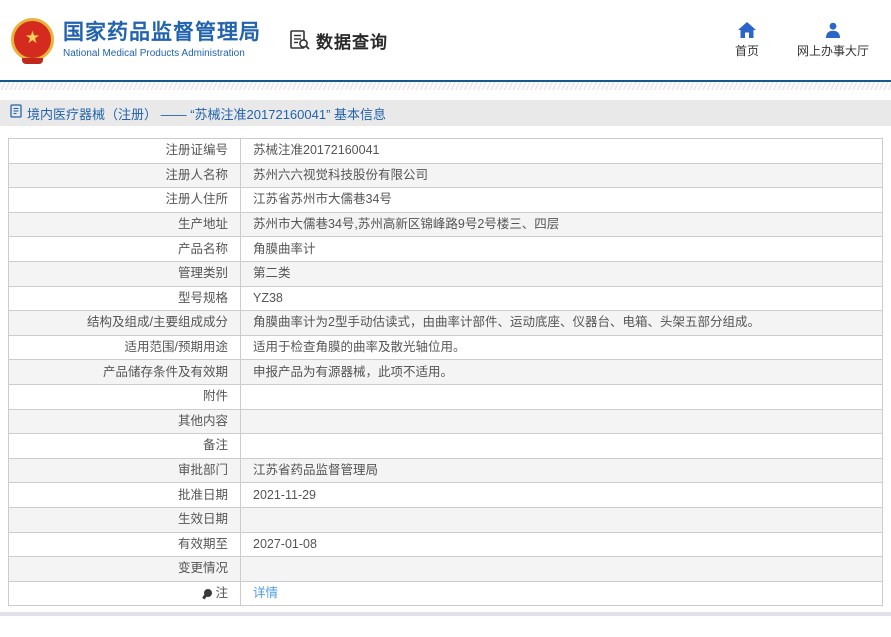  I want to click on data-query-section: 数据查询, so click(338, 40).